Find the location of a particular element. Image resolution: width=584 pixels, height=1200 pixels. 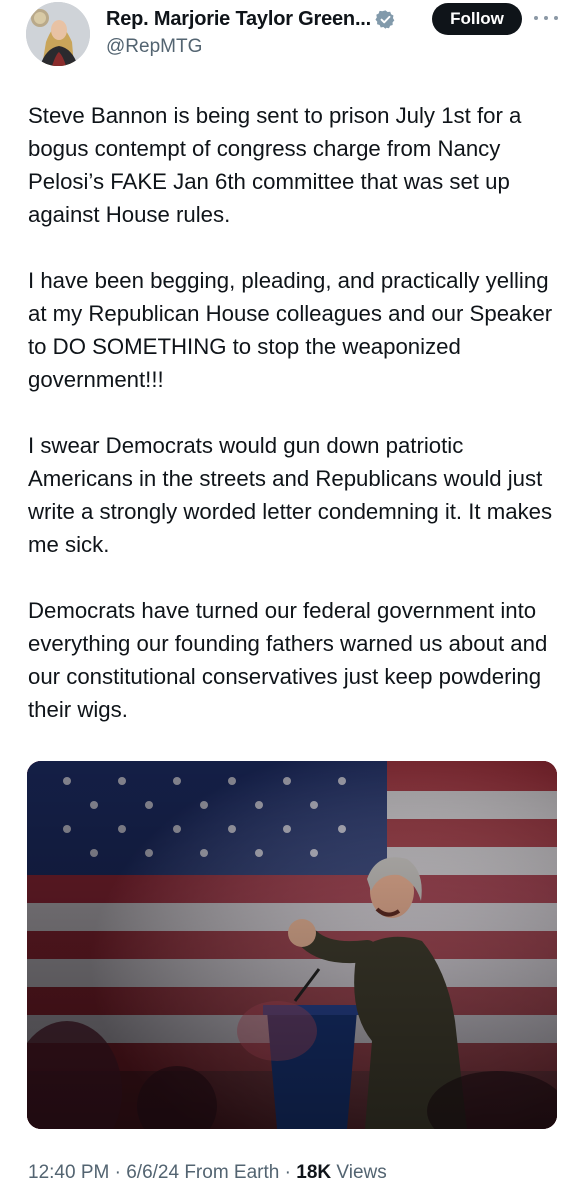

tweet-meta: 12:40 PM · 6/6/24 From Earth · 18K Views is located at coordinates (207, 1173).